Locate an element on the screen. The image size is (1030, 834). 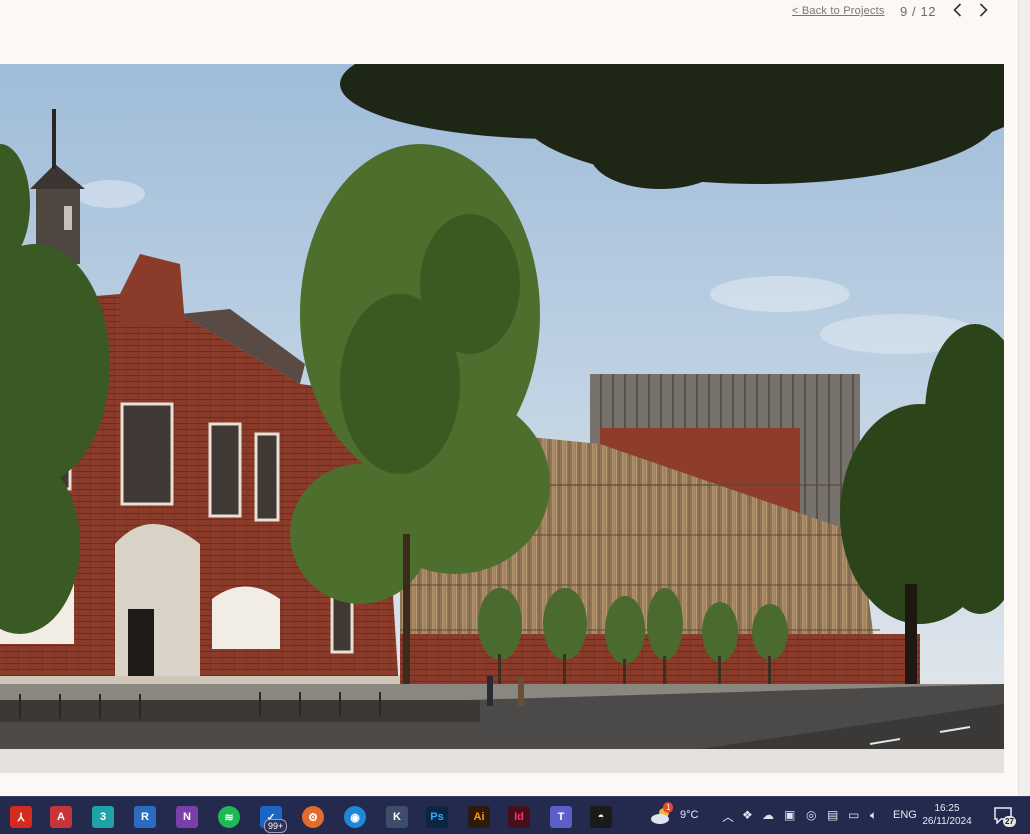
app-orange-icon: ⚙ is located at coordinates (313, 817).